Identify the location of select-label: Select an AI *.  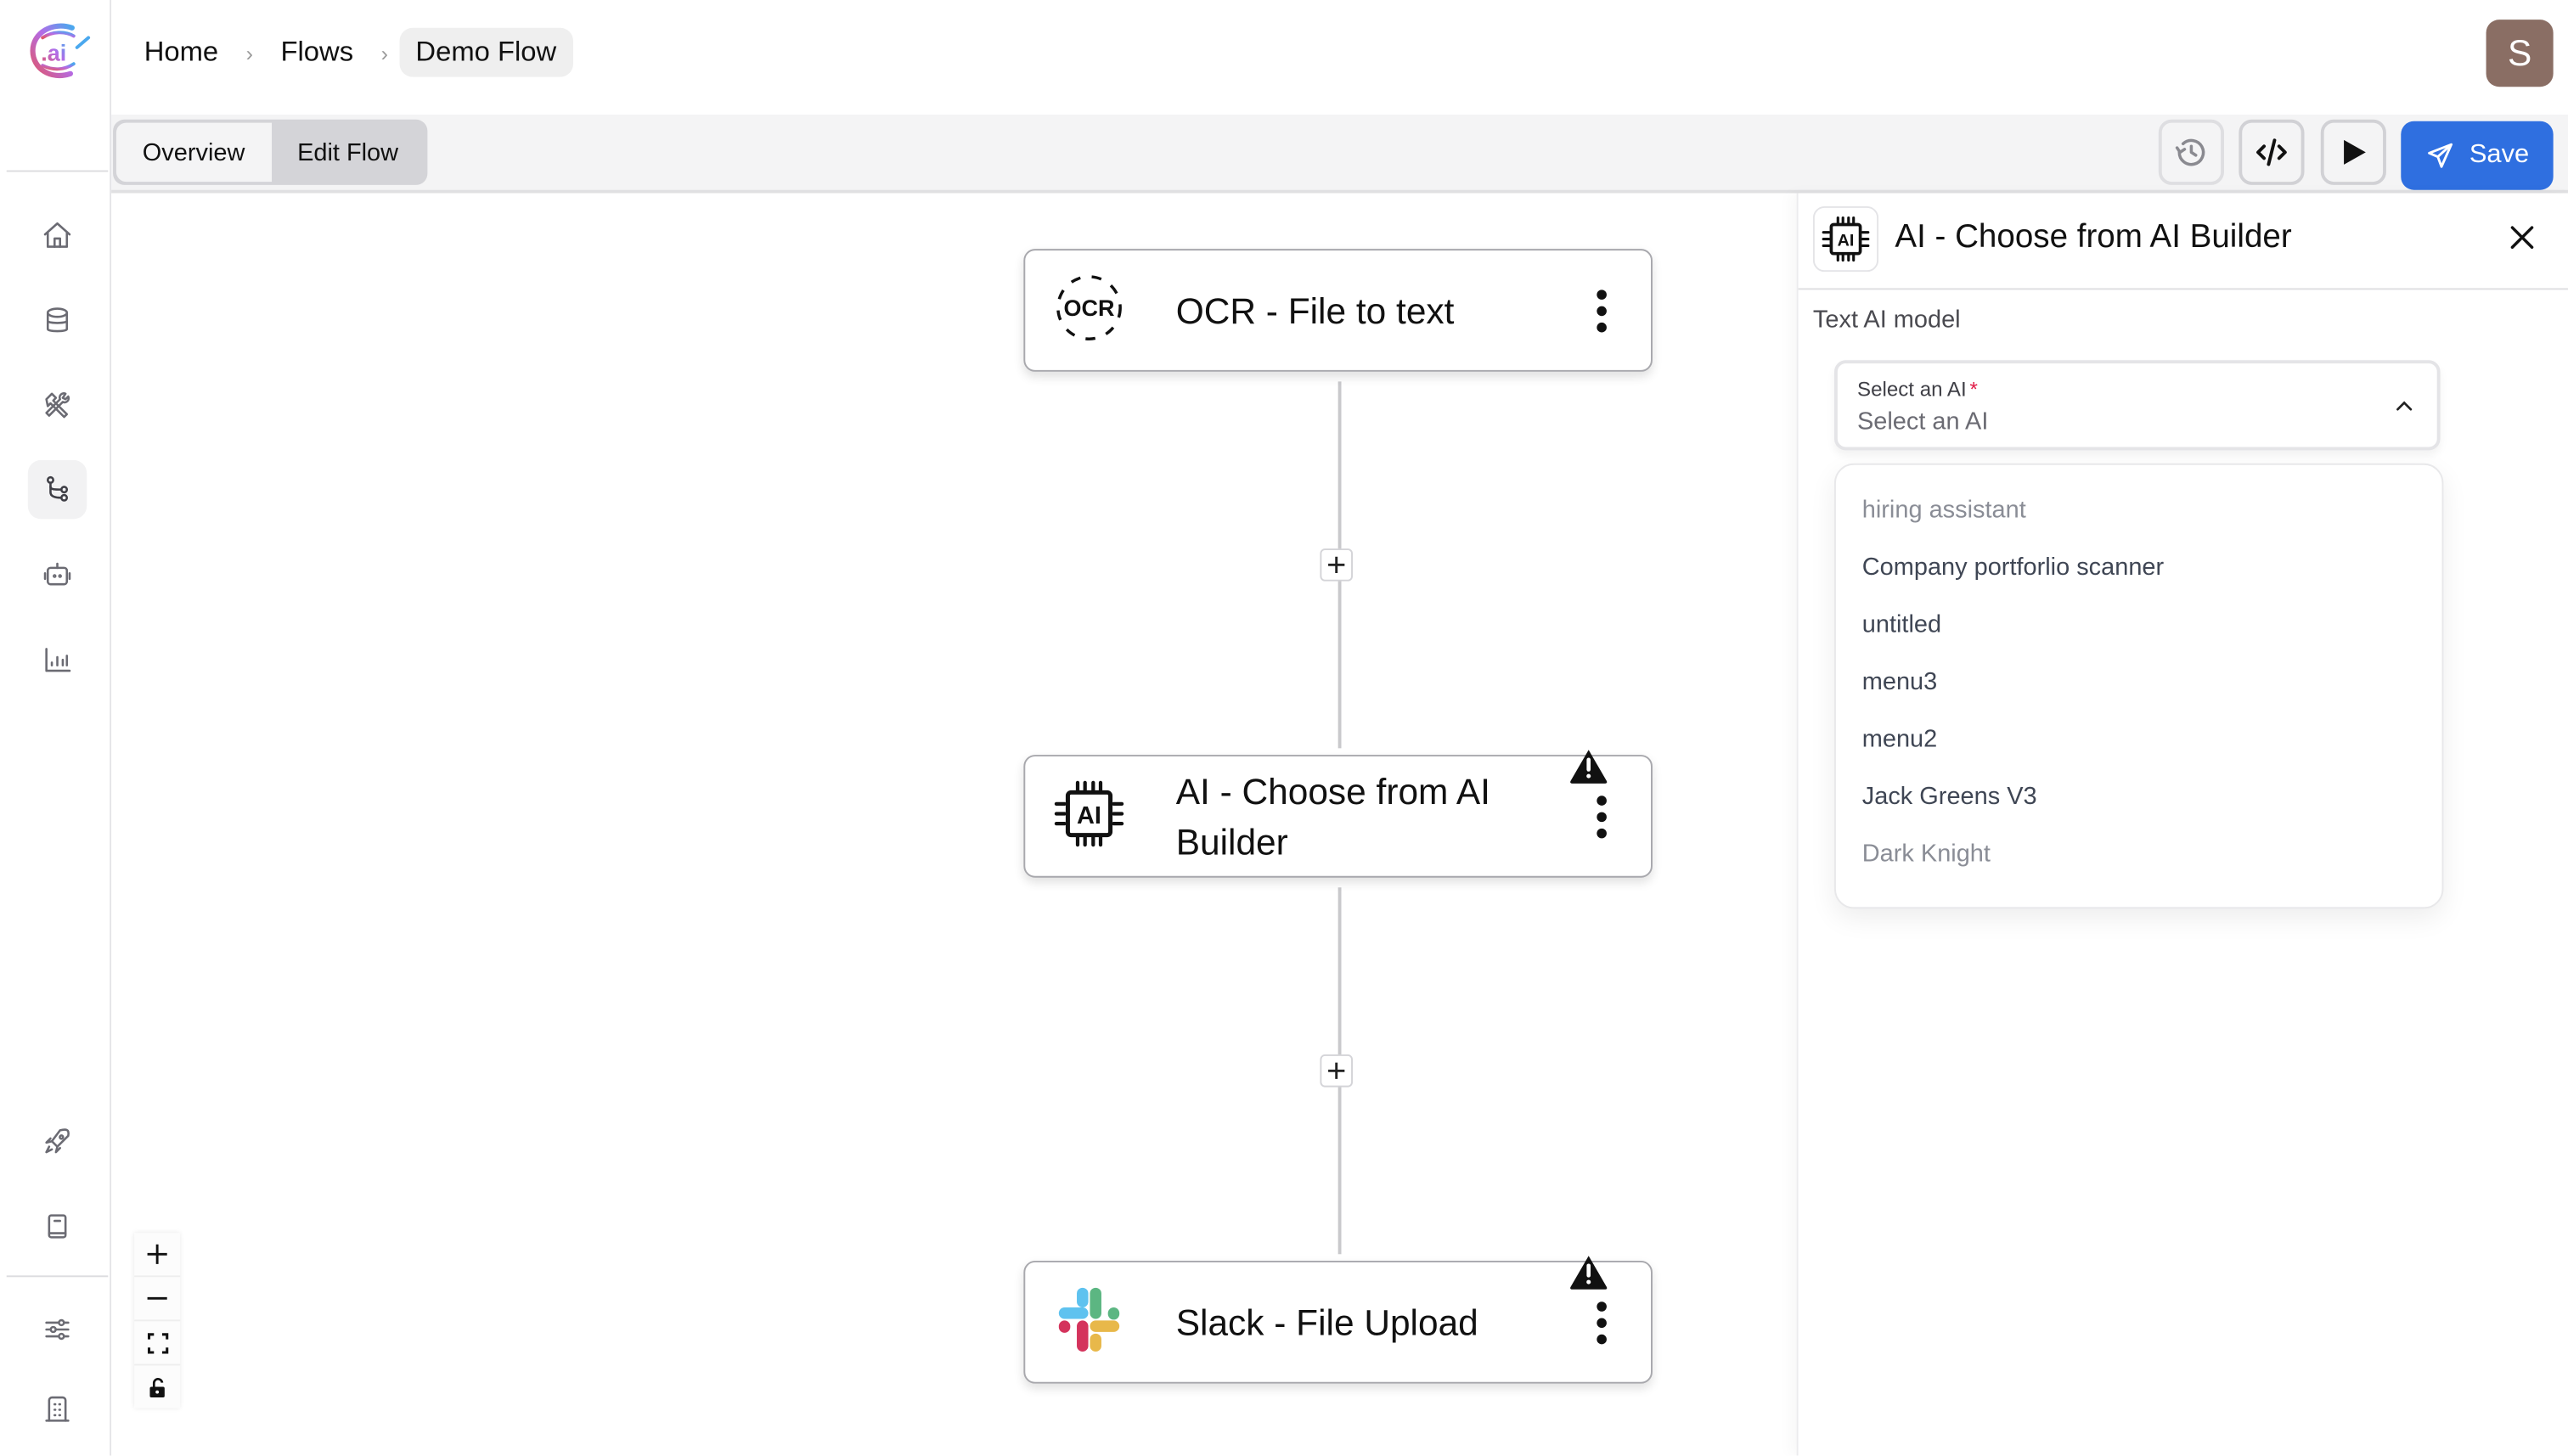
(1917, 390).